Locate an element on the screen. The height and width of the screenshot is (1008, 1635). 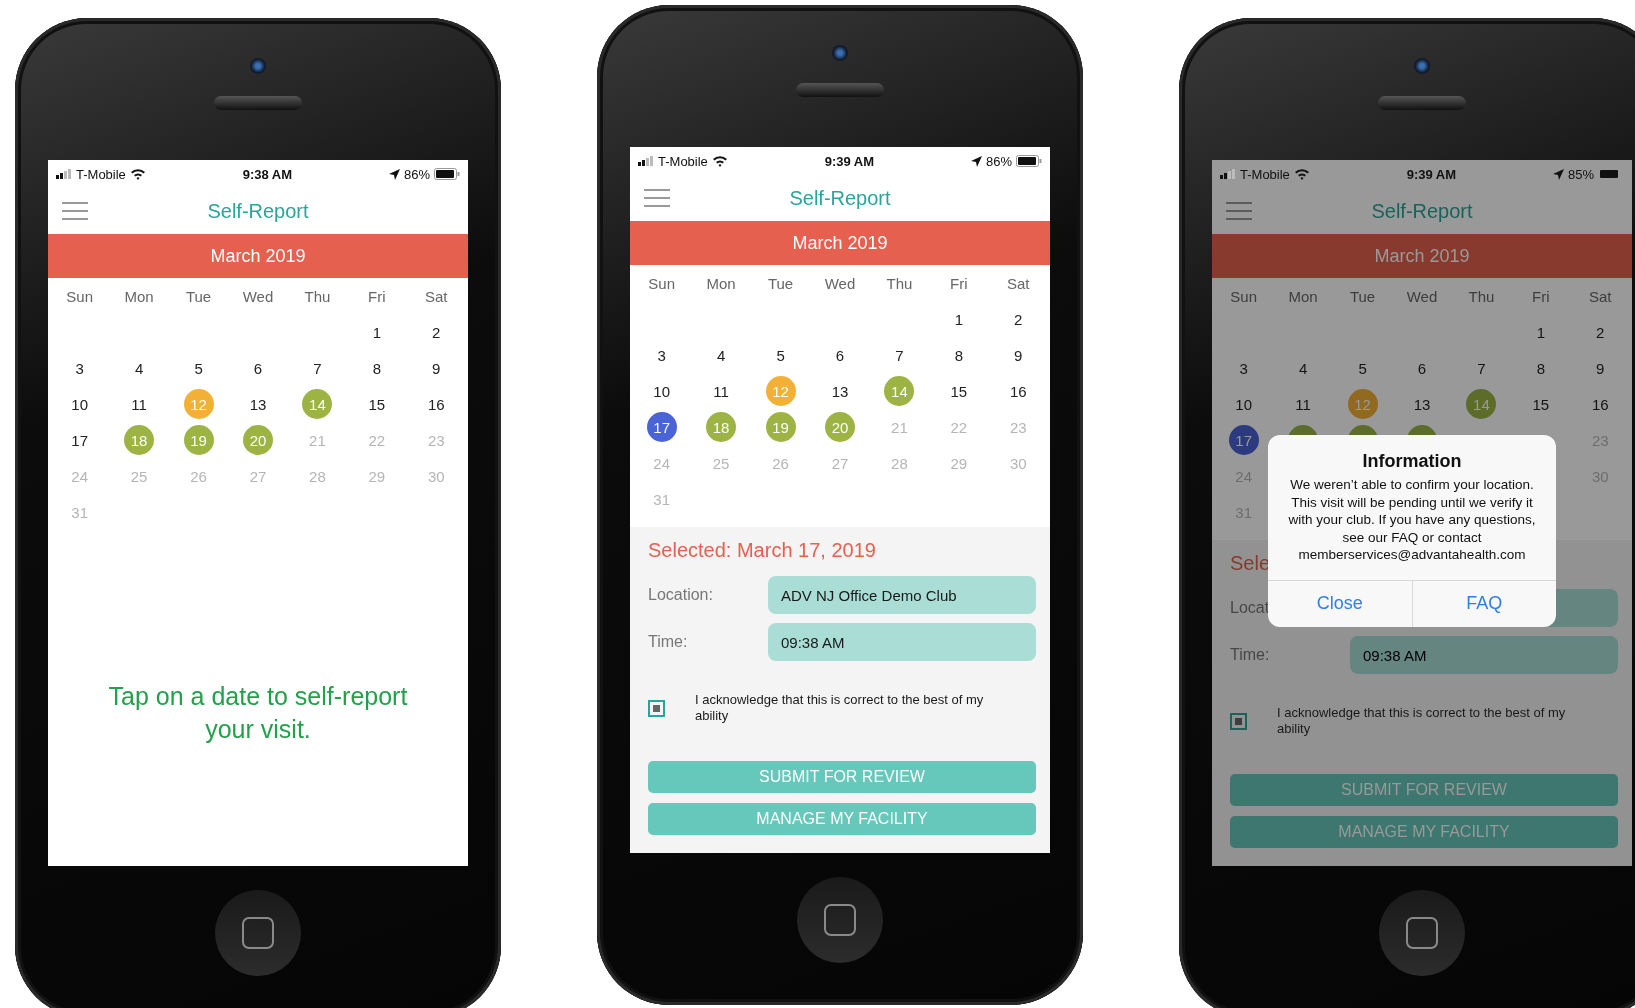
field-label: Locat is located at coordinates (1250, 607).